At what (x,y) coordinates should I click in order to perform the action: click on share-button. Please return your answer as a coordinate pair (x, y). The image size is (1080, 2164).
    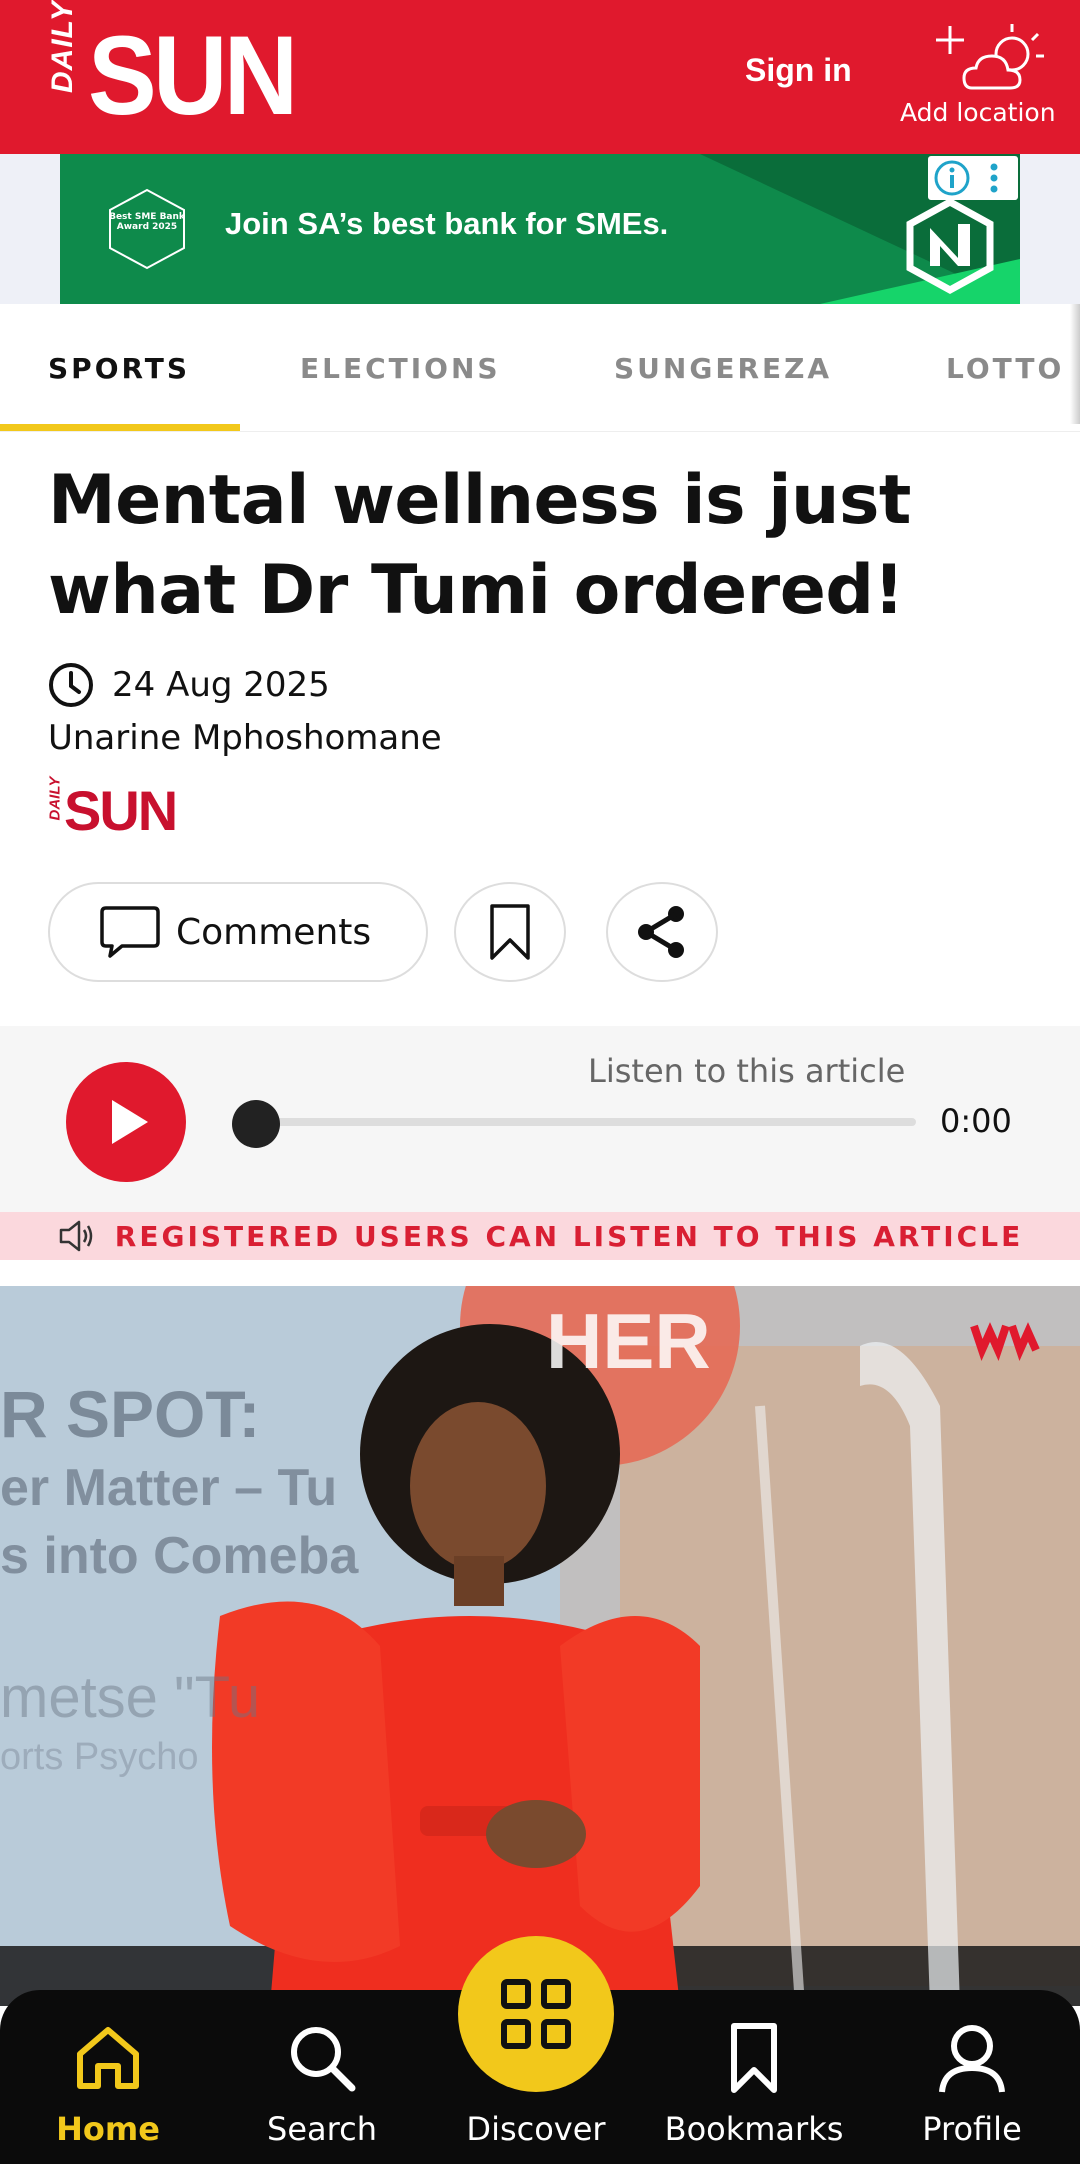
    Looking at the image, I should click on (662, 932).